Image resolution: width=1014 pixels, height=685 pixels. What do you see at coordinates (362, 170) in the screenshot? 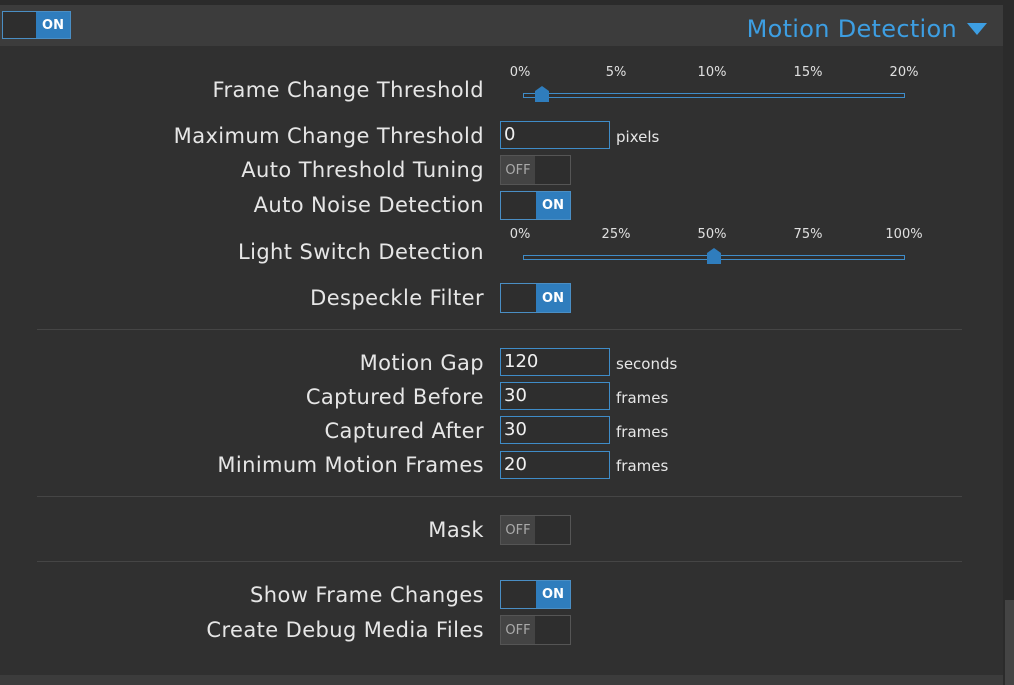
I see `auto-threshold-tuning-label: Auto Threshold Tuning` at bounding box center [362, 170].